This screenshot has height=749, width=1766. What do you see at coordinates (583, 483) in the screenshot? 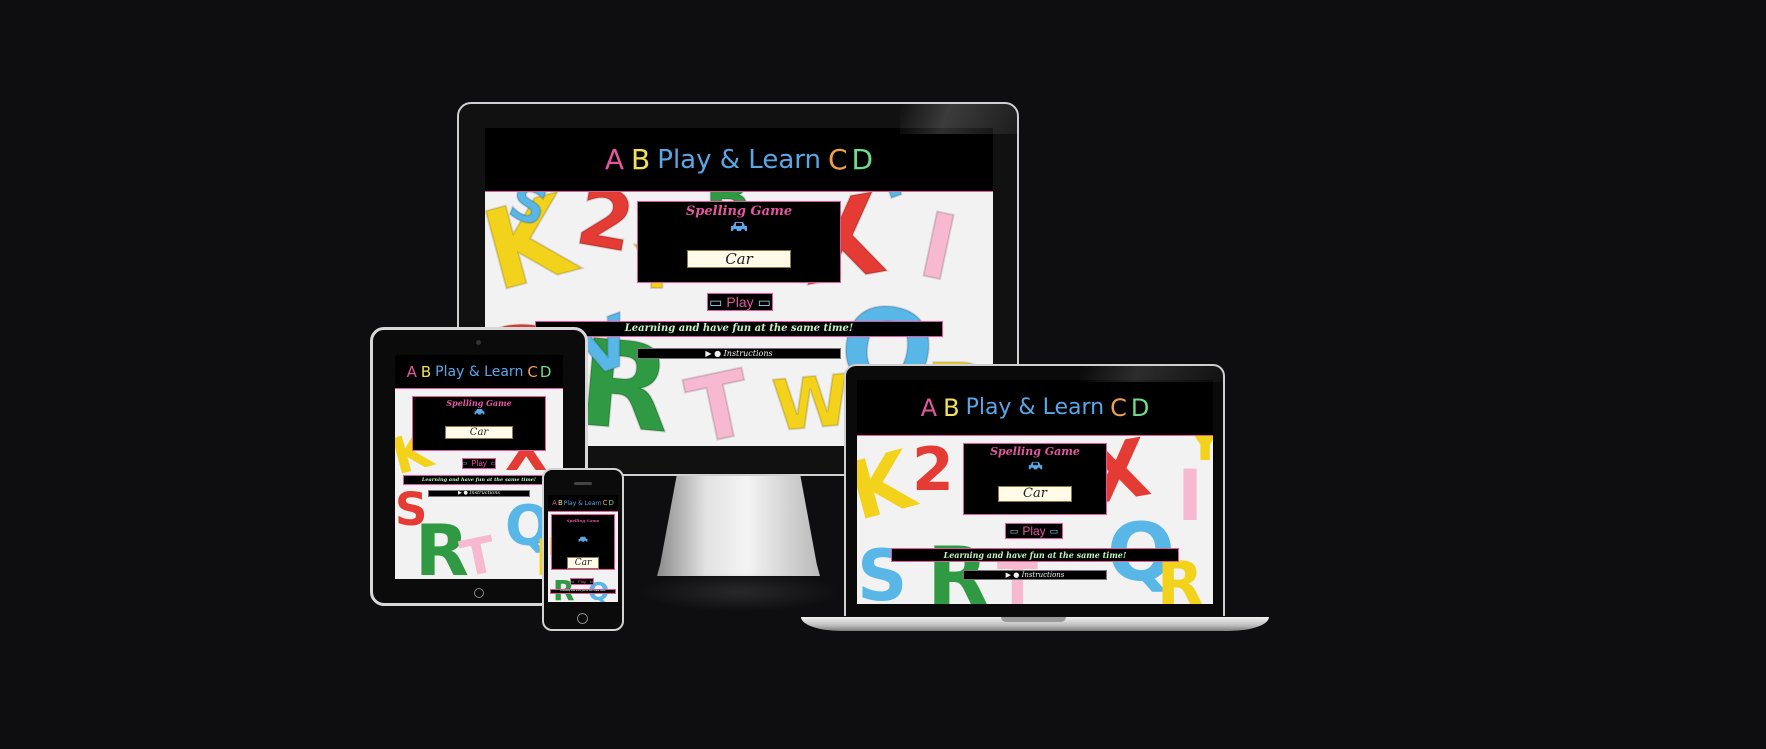
I see `phone-speaker` at bounding box center [583, 483].